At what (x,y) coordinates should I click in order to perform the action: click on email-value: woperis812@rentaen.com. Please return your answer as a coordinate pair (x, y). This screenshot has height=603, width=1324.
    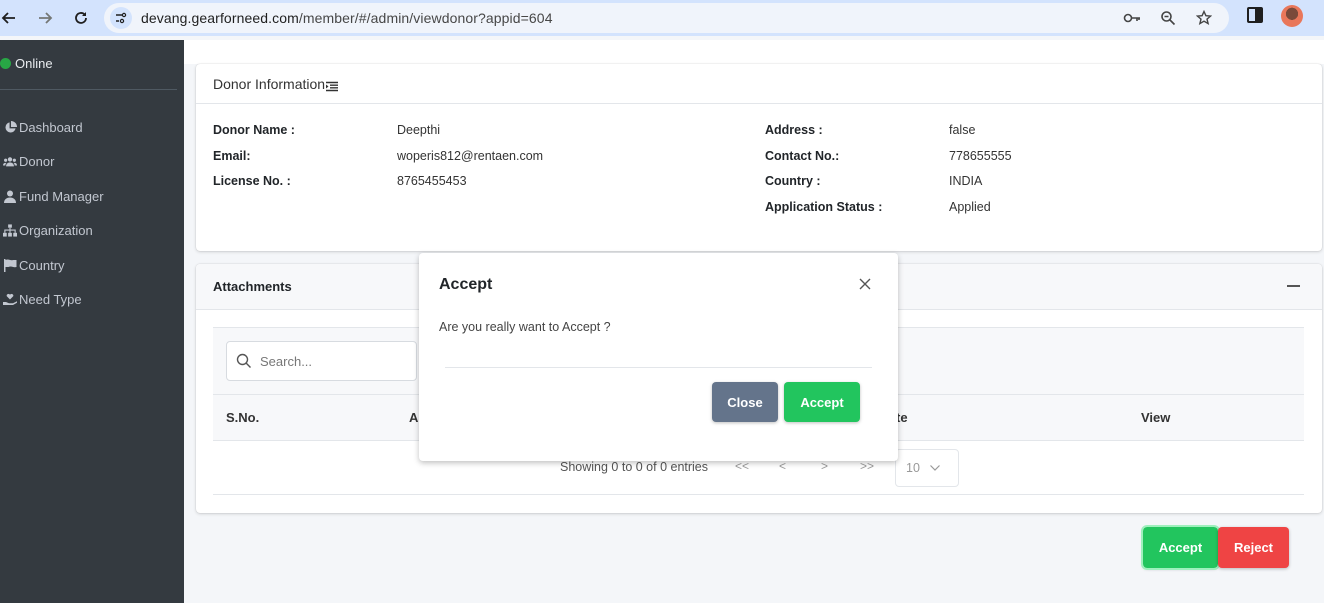
    Looking at the image, I should click on (470, 156).